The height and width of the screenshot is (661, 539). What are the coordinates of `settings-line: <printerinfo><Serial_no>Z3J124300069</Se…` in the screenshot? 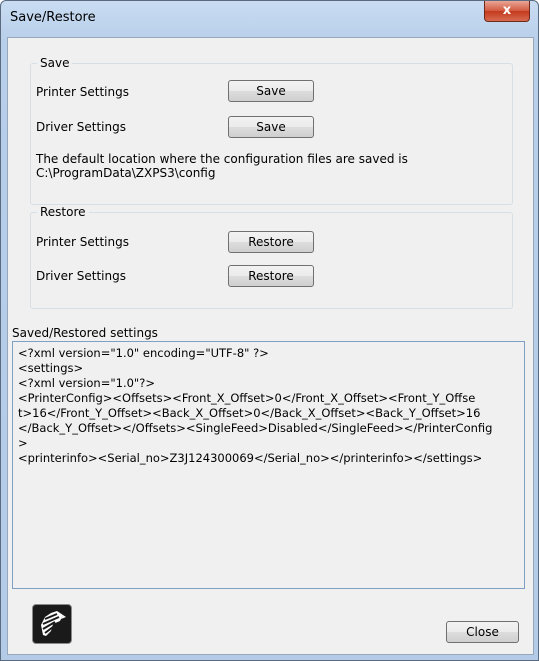 It's located at (250, 458).